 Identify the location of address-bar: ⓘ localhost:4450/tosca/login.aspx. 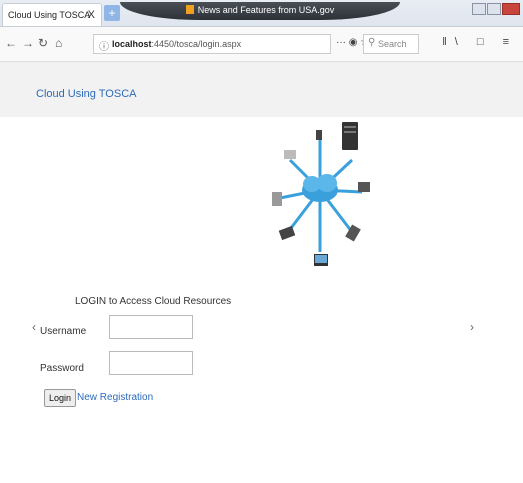
(212, 44).